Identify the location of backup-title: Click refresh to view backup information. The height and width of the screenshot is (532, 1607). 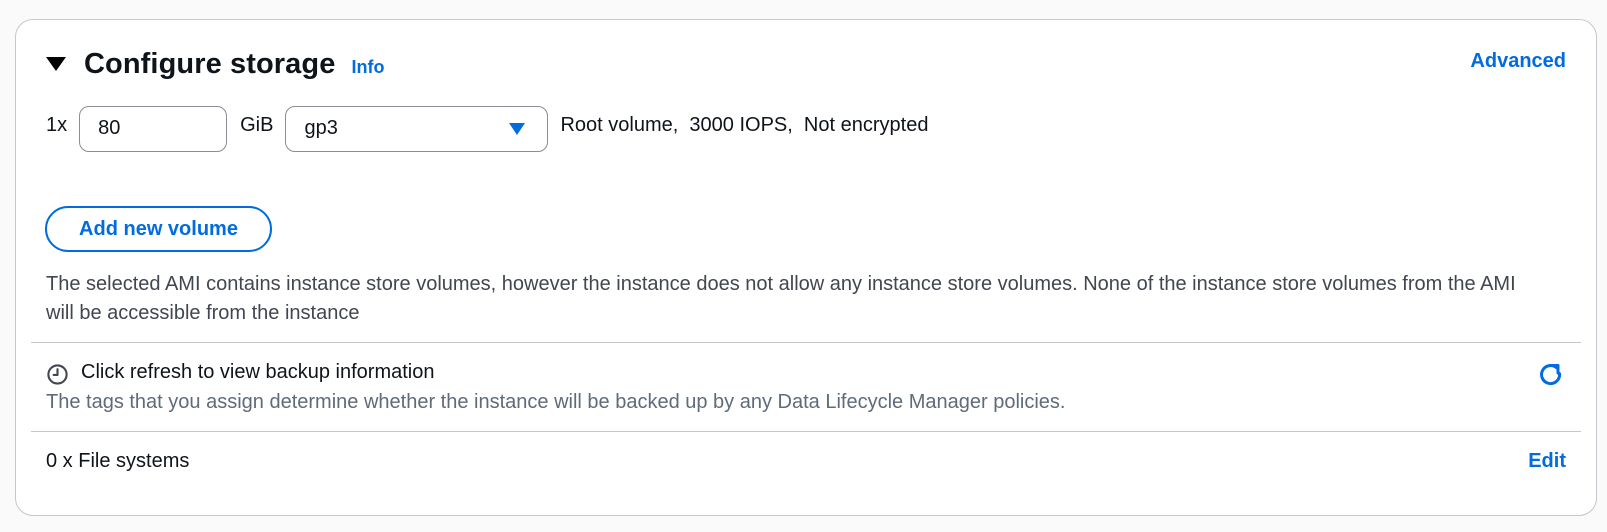
(258, 372).